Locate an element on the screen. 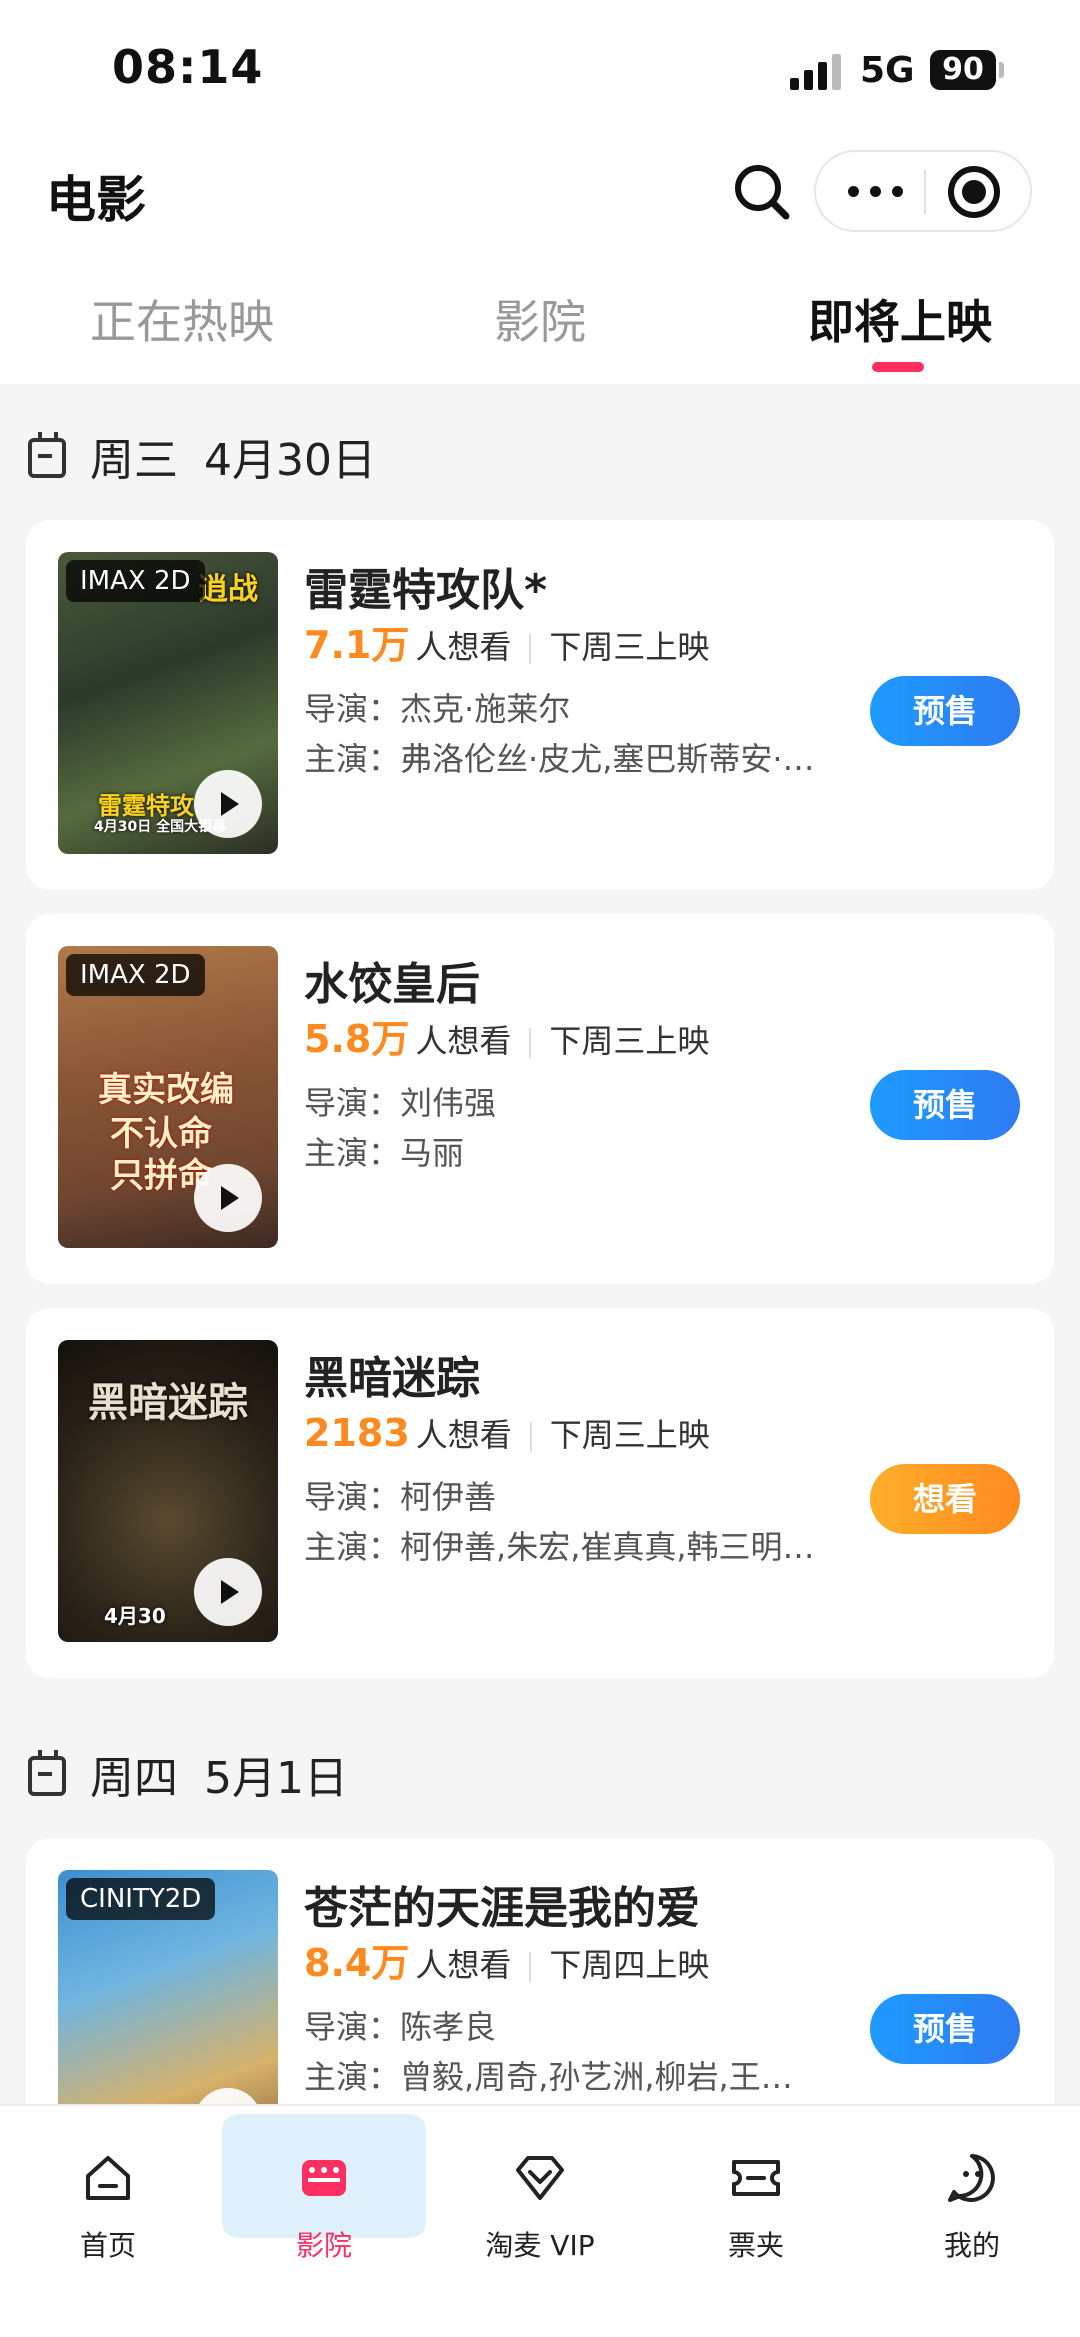 This screenshot has width=1080, height=2337. weekday: 周四 is located at coordinates (134, 1778).